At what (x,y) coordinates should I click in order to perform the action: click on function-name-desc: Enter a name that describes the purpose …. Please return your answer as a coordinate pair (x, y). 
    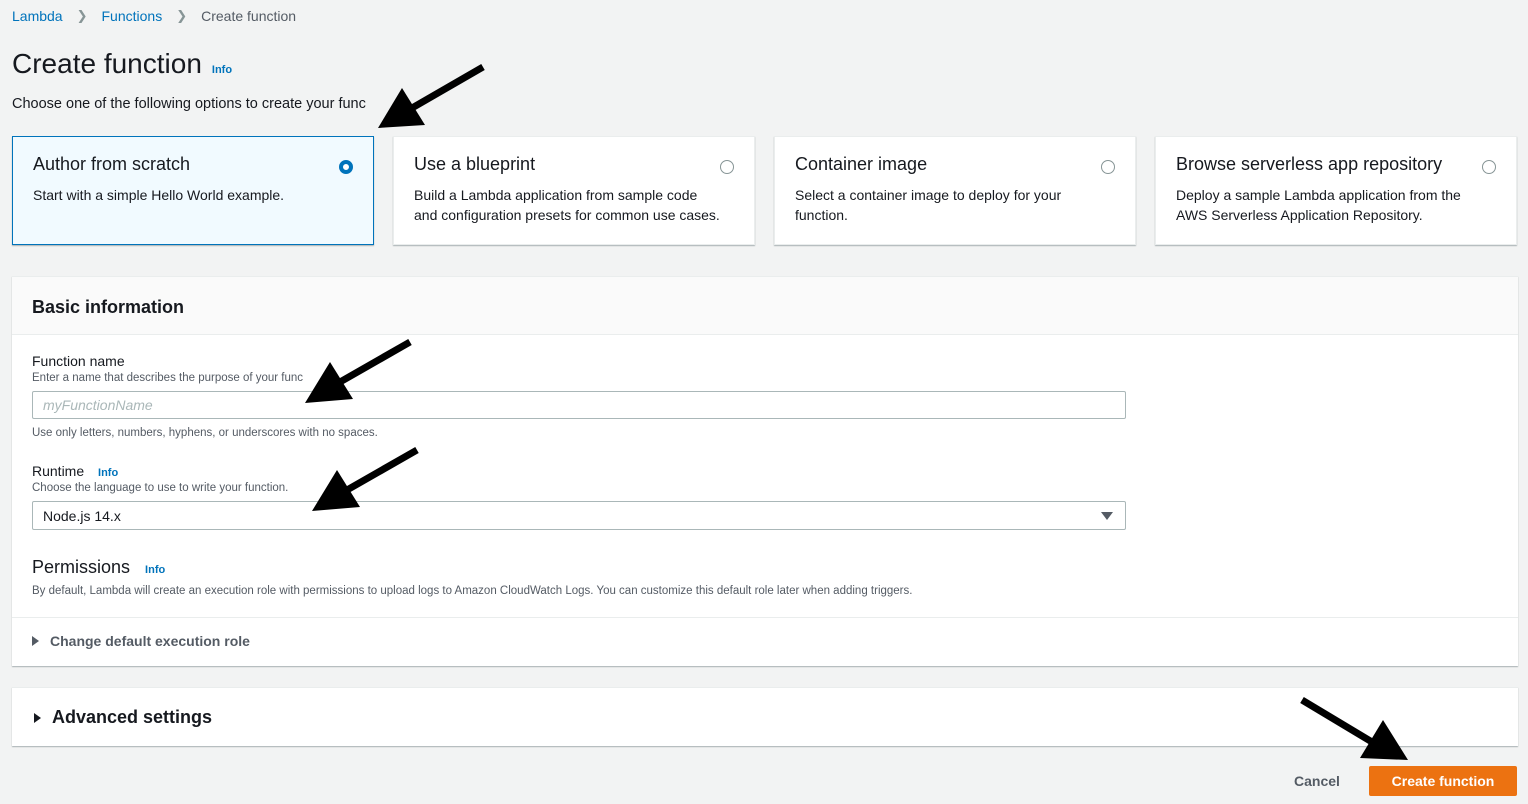
    Looking at the image, I should click on (168, 378).